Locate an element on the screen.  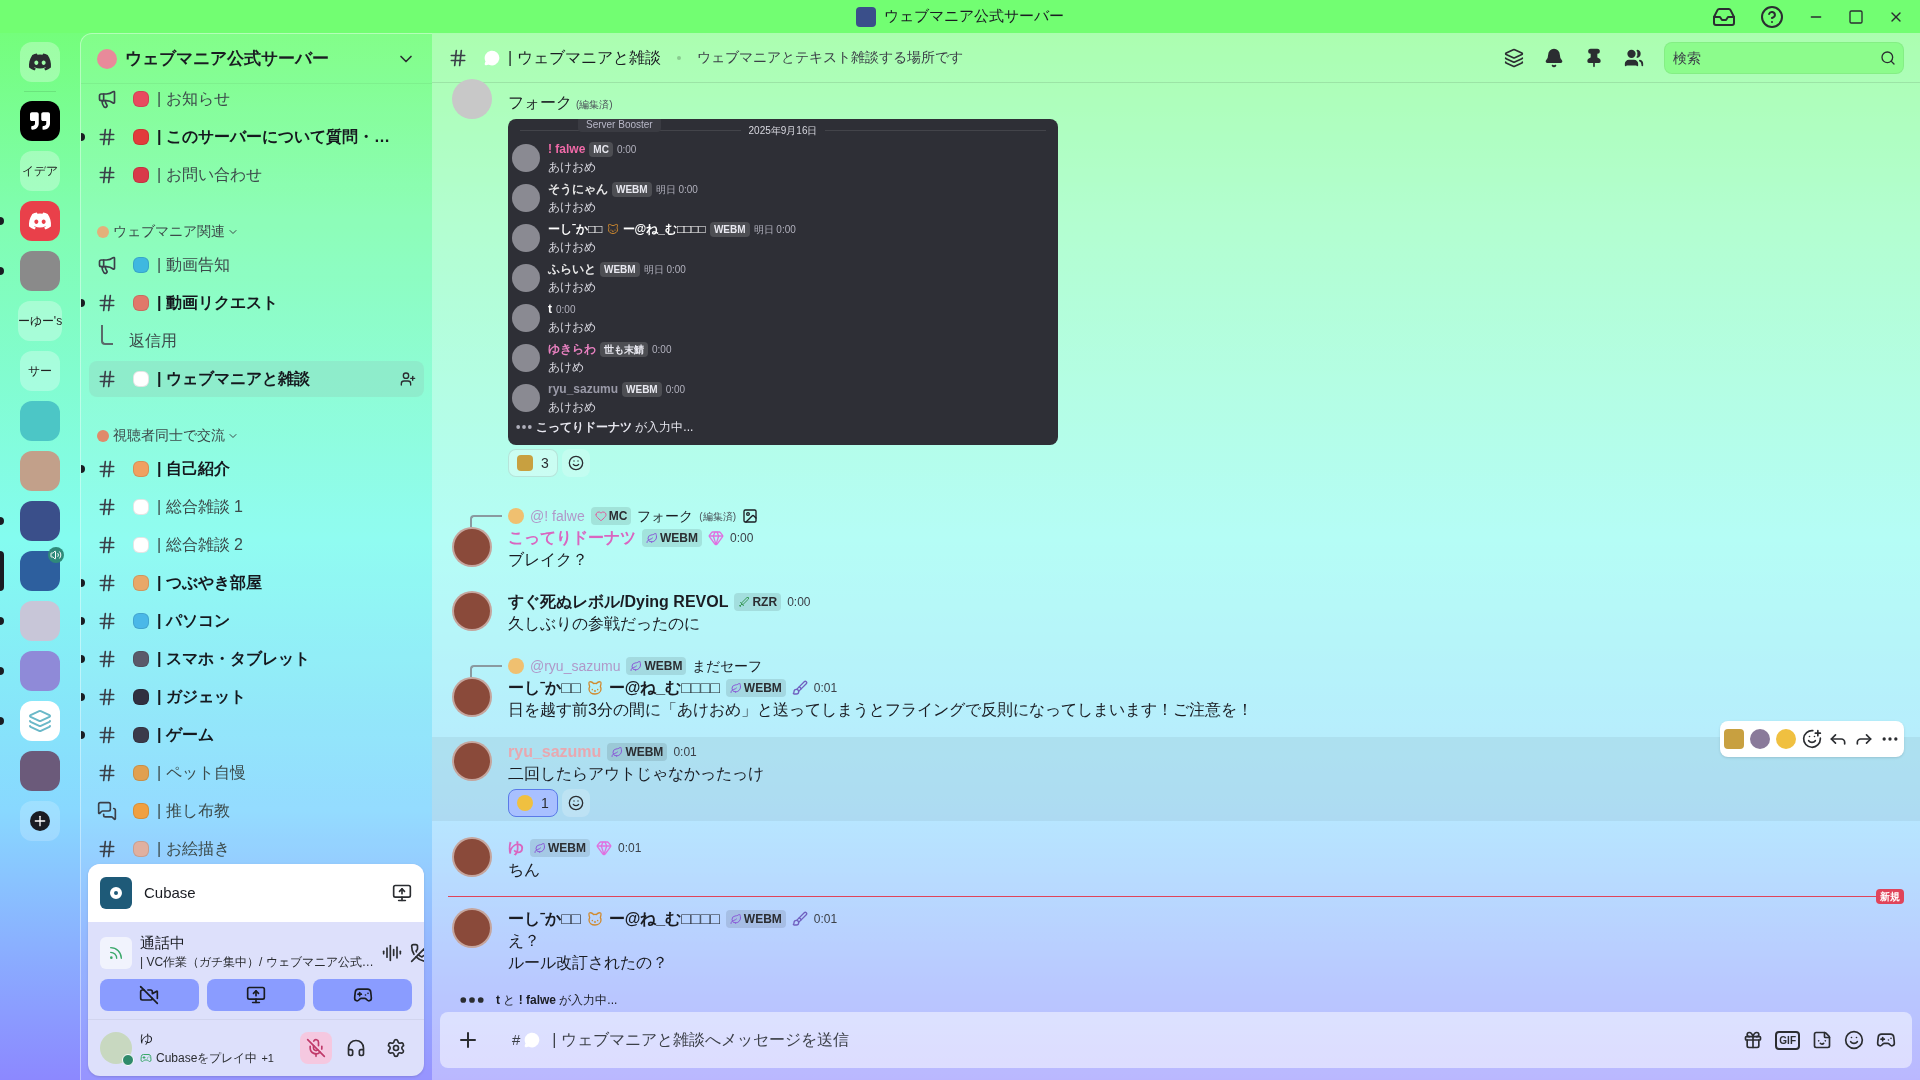
channel-name: | お絵描き is located at coordinates (193, 849).